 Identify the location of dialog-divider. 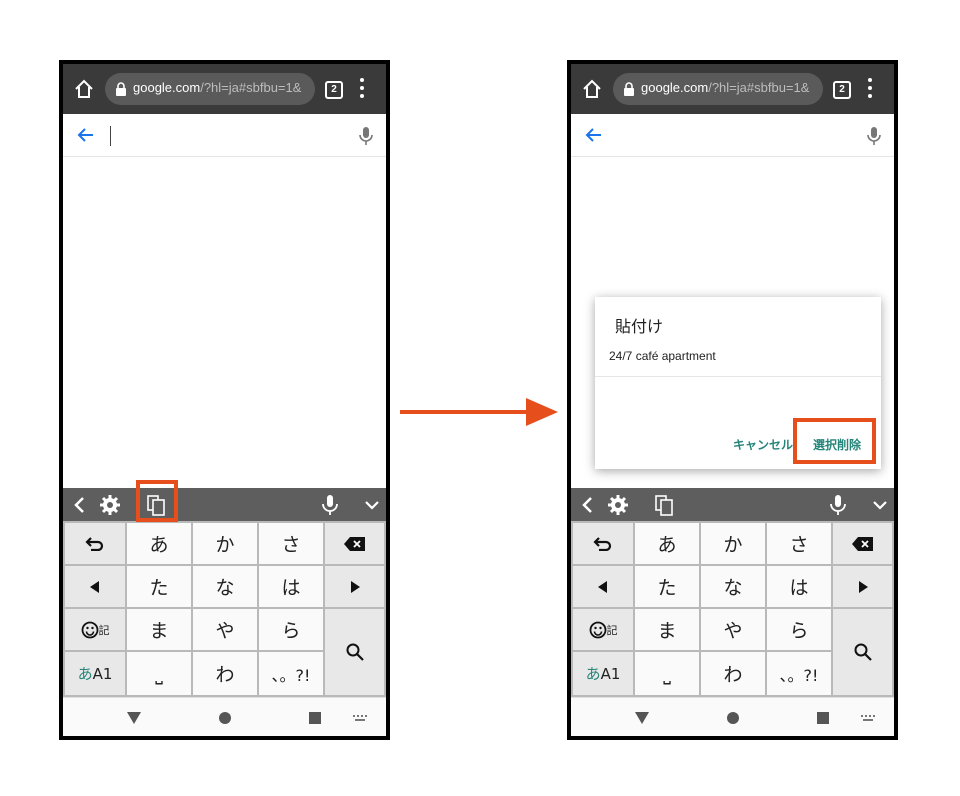
(738, 376).